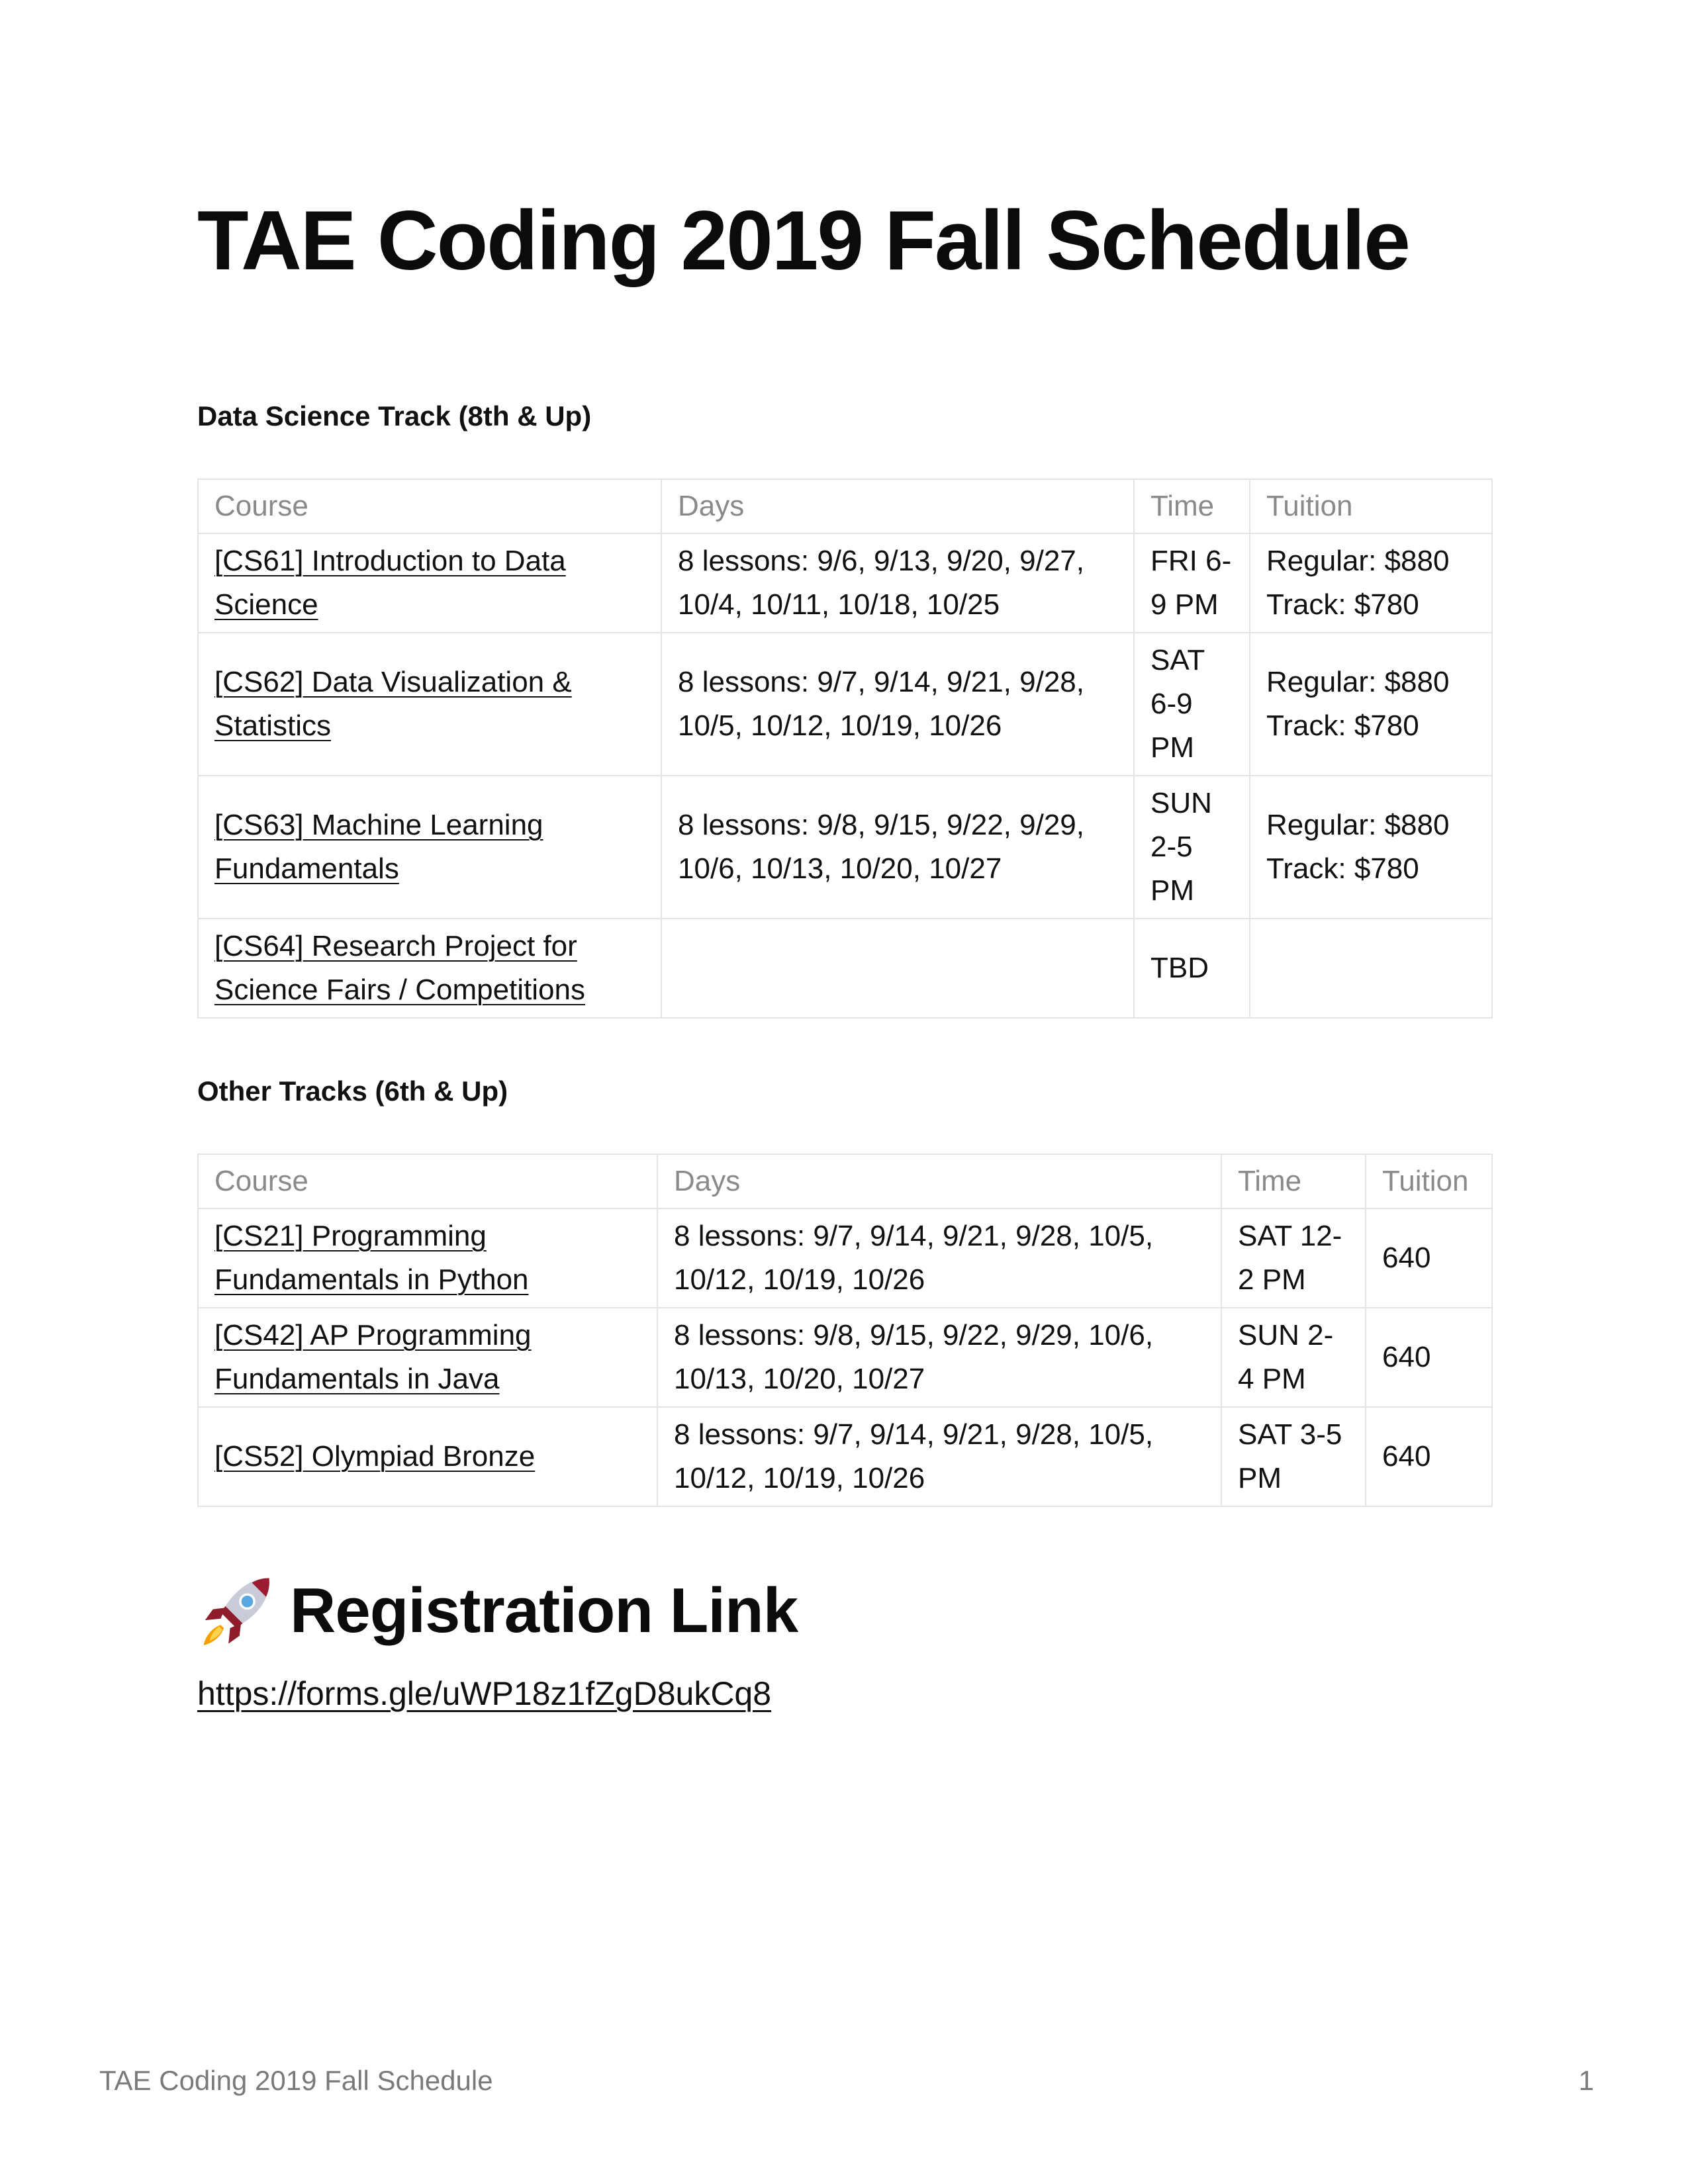 The image size is (1688, 2184). Describe the element at coordinates (1586, 2080) in the screenshot. I see `page-number: 1` at that location.